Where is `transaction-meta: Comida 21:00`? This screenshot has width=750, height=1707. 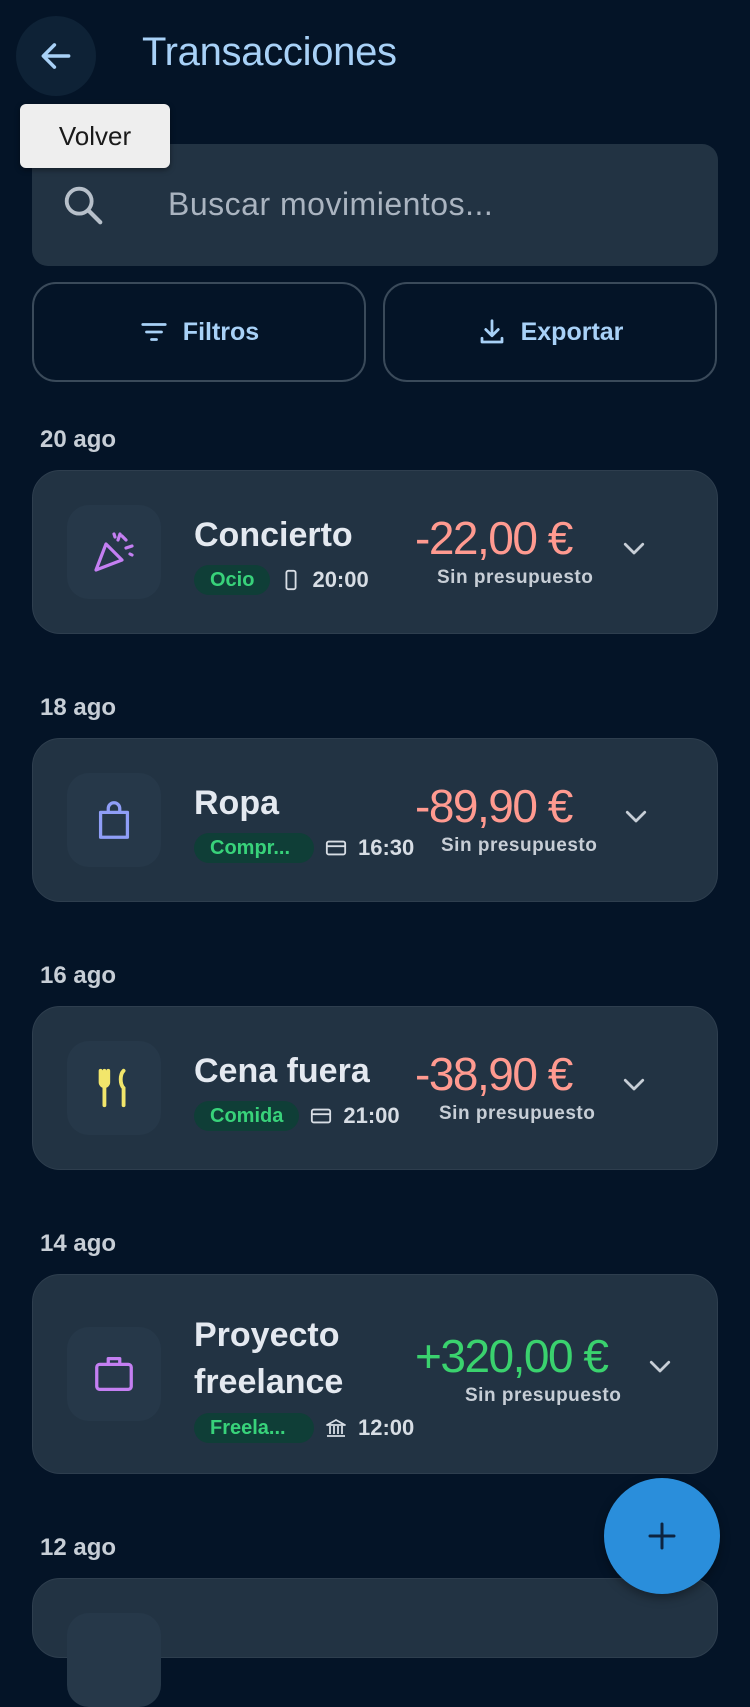 transaction-meta: Comida 21:00 is located at coordinates (297, 1116).